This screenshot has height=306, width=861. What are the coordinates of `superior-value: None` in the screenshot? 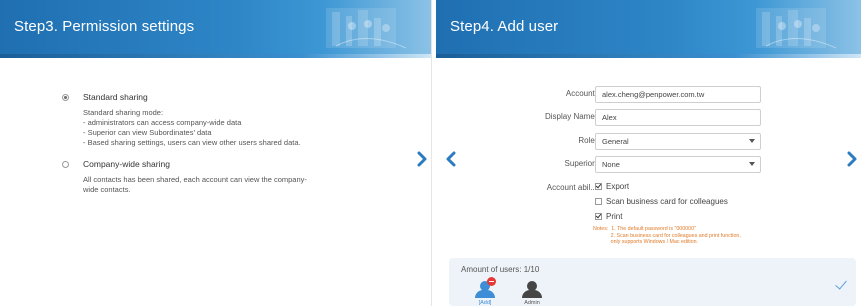 It's located at (611, 164).